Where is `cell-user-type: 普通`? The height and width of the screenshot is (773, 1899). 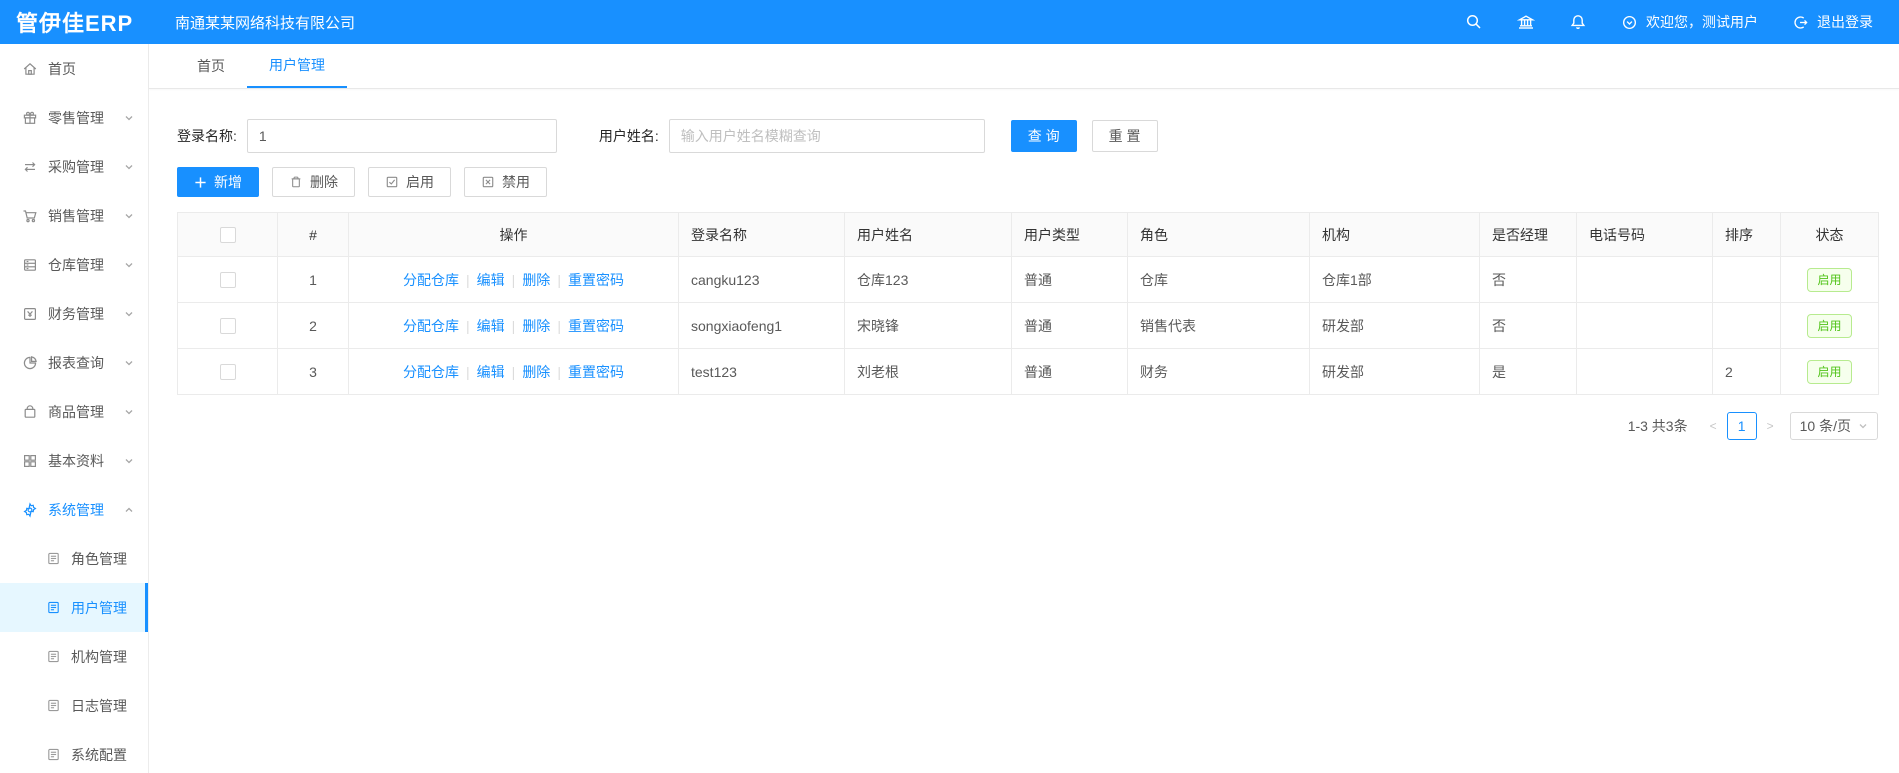 cell-user-type: 普通 is located at coordinates (1069, 371).